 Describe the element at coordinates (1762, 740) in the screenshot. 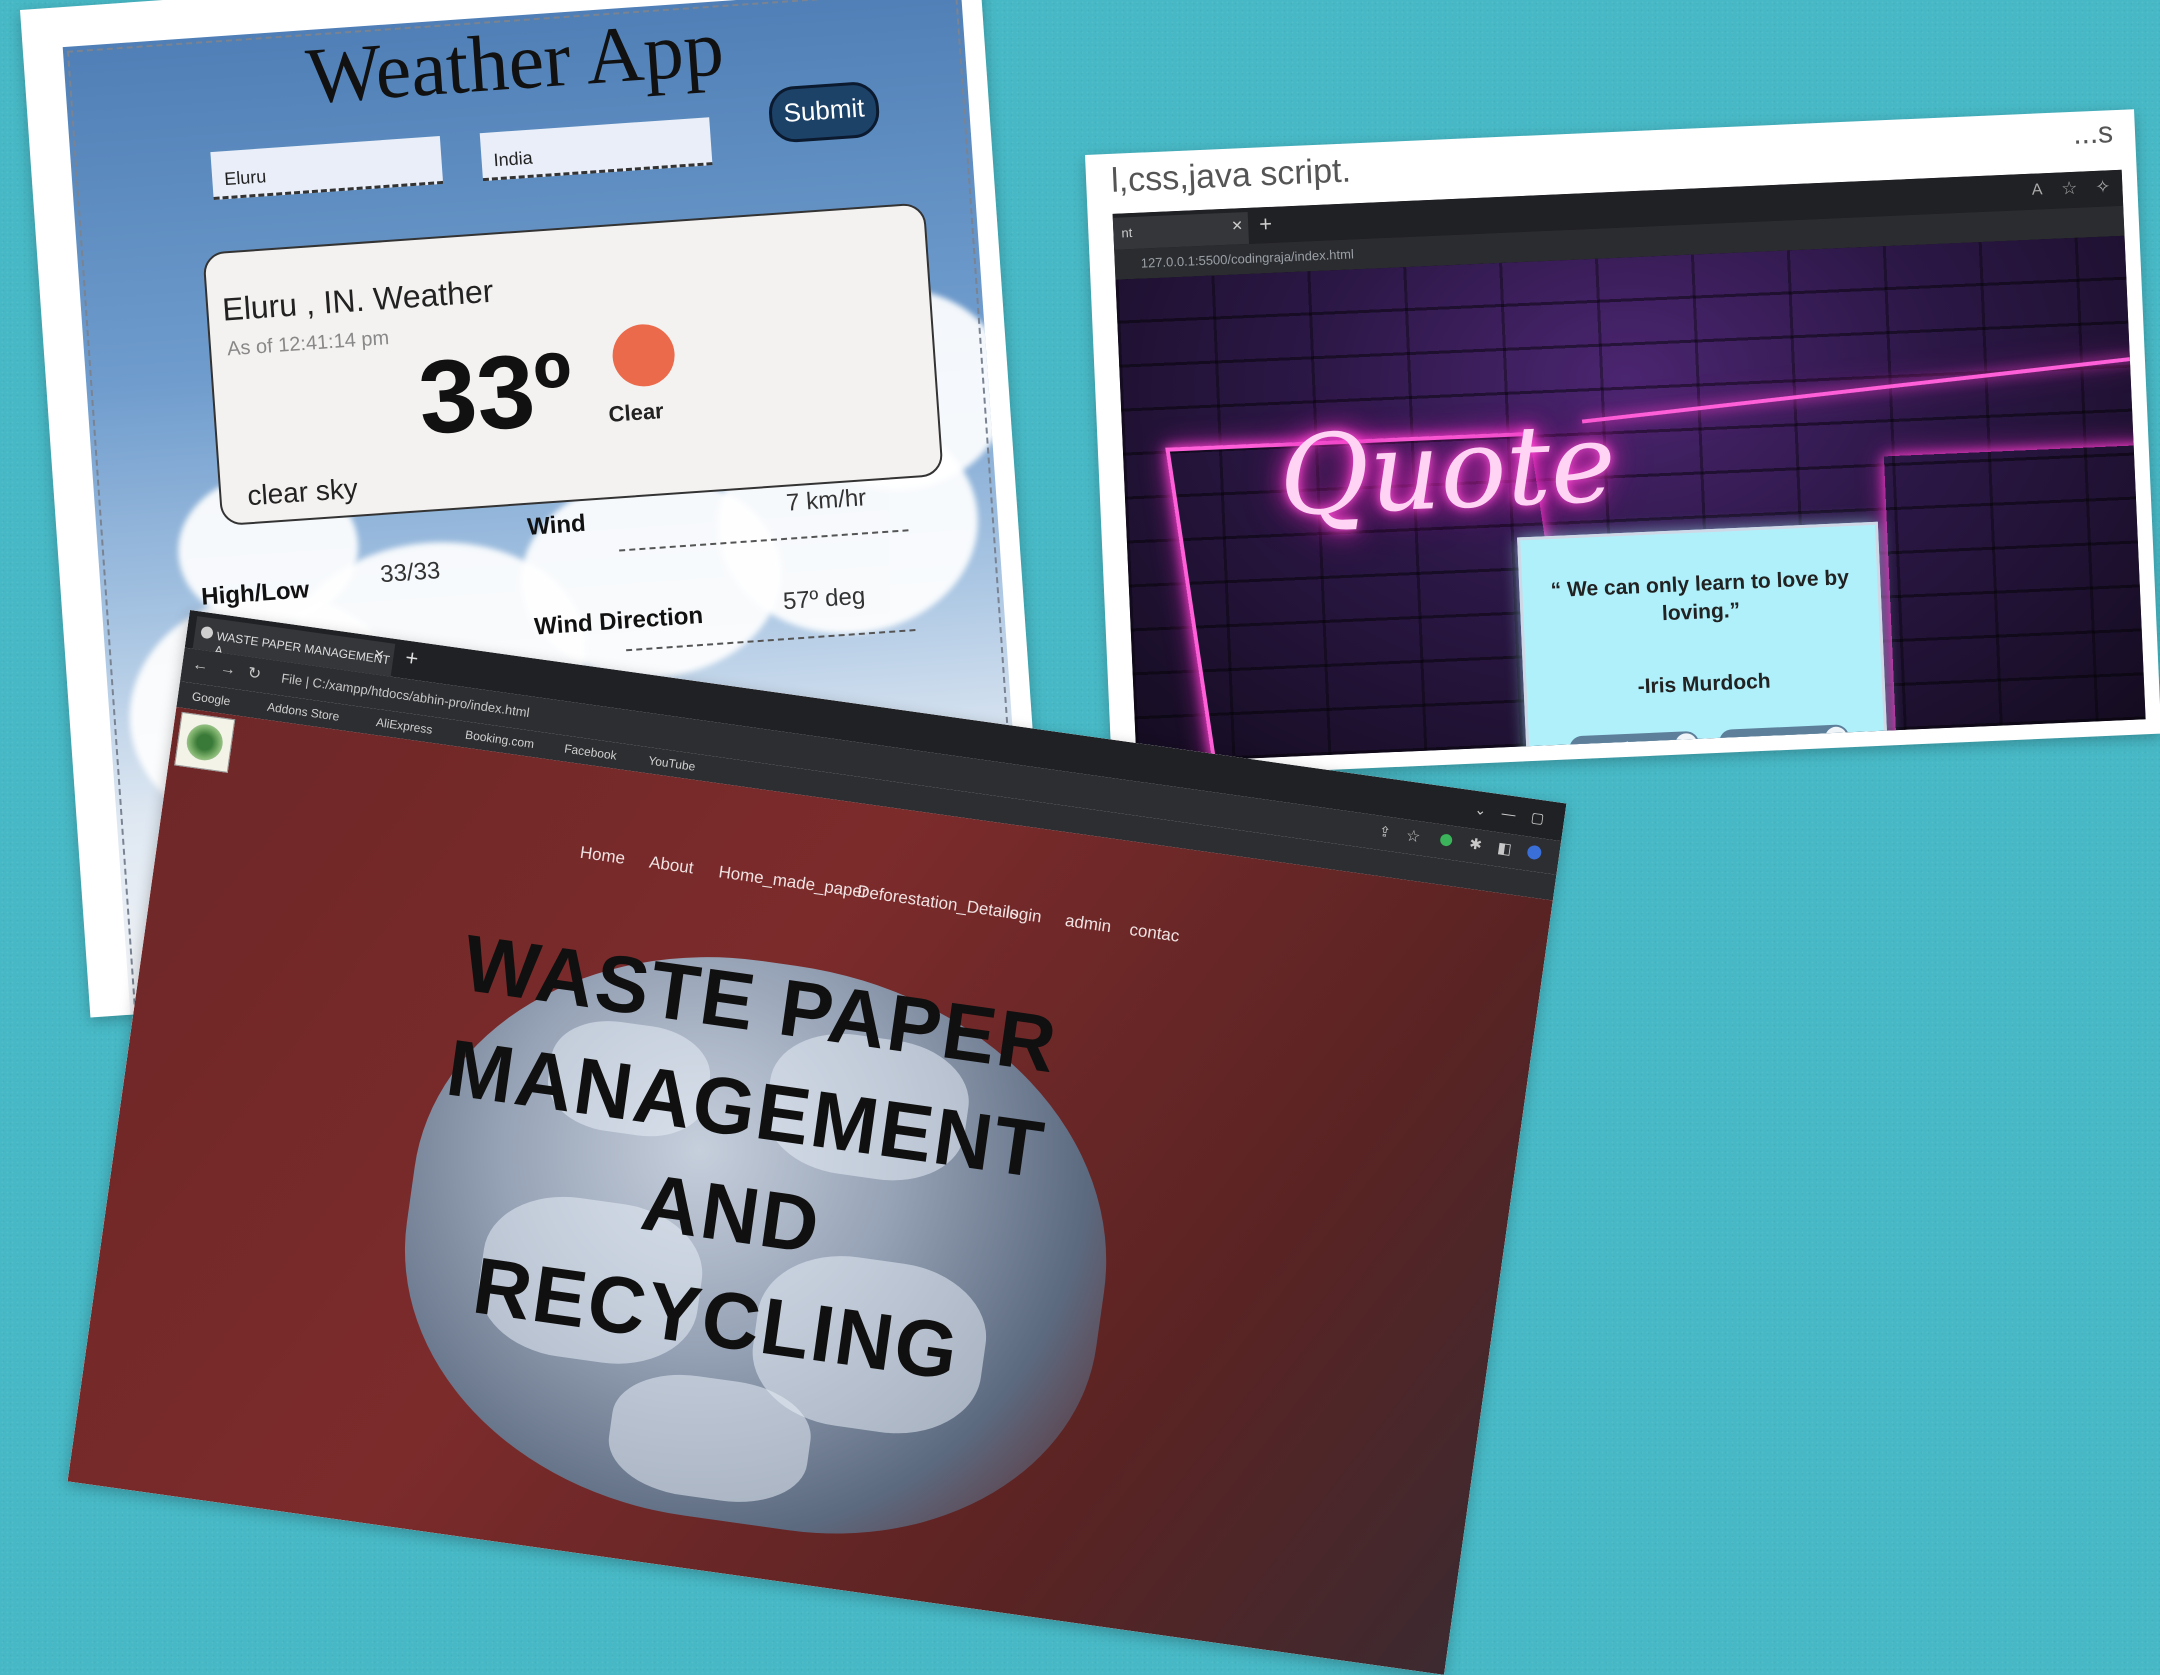

I see `next-label: Next` at that location.